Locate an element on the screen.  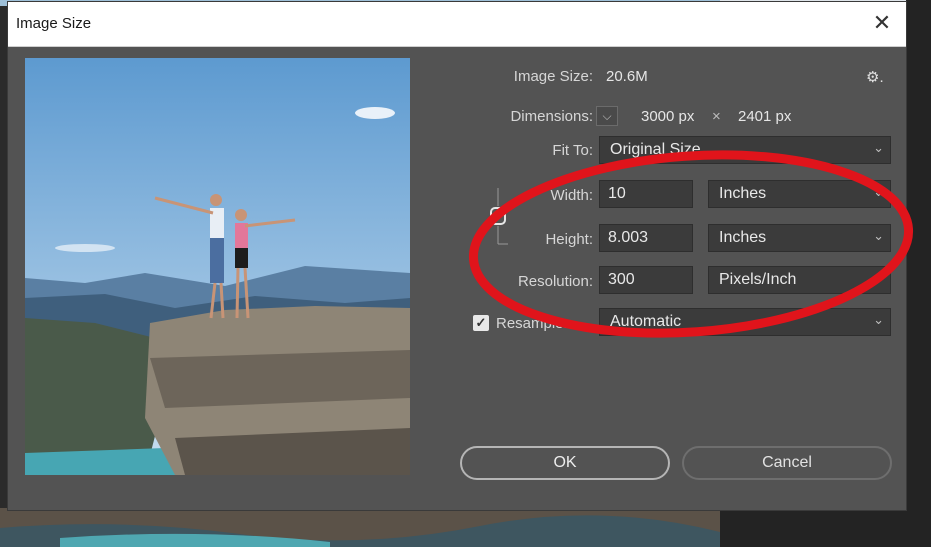
background-image-bottom is located at coordinates (465, 527).